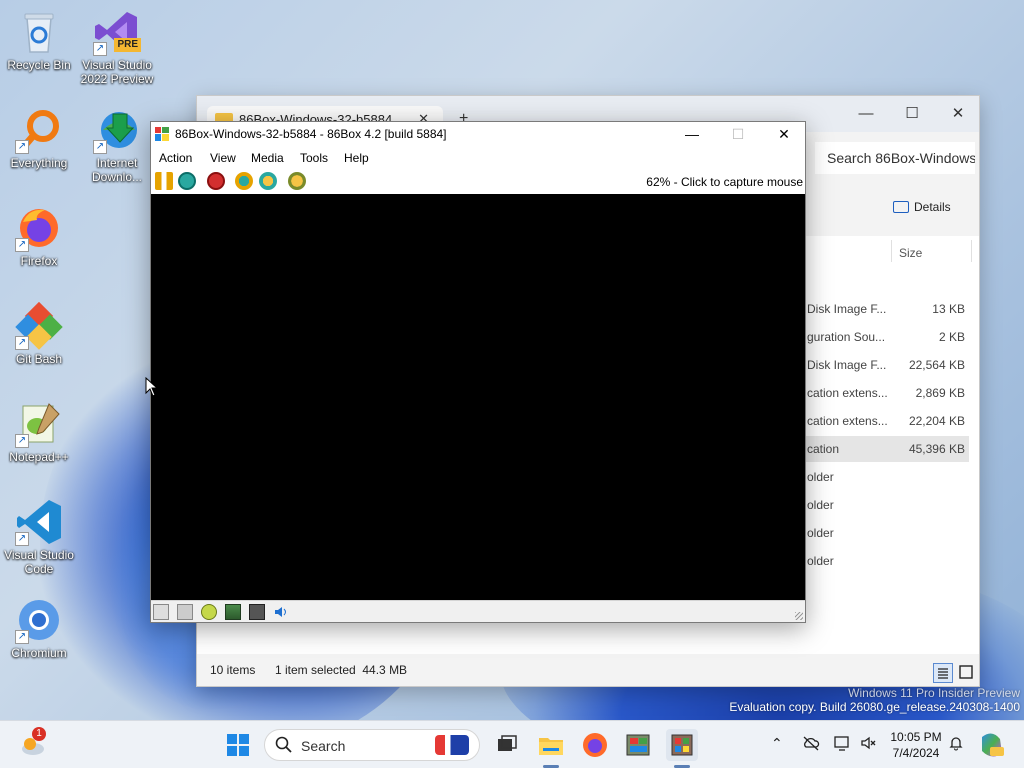 This screenshot has height=768, width=1024. I want to click on desktop-icon-visual-studio-code: ↗ Visual Studio Code, so click(39, 537).